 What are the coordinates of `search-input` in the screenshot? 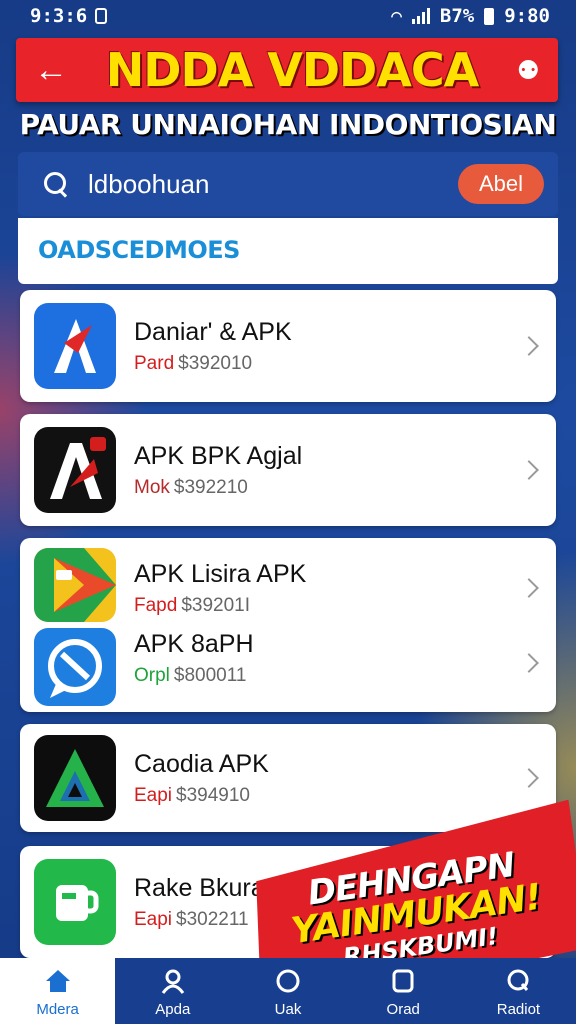 It's located at (273, 184).